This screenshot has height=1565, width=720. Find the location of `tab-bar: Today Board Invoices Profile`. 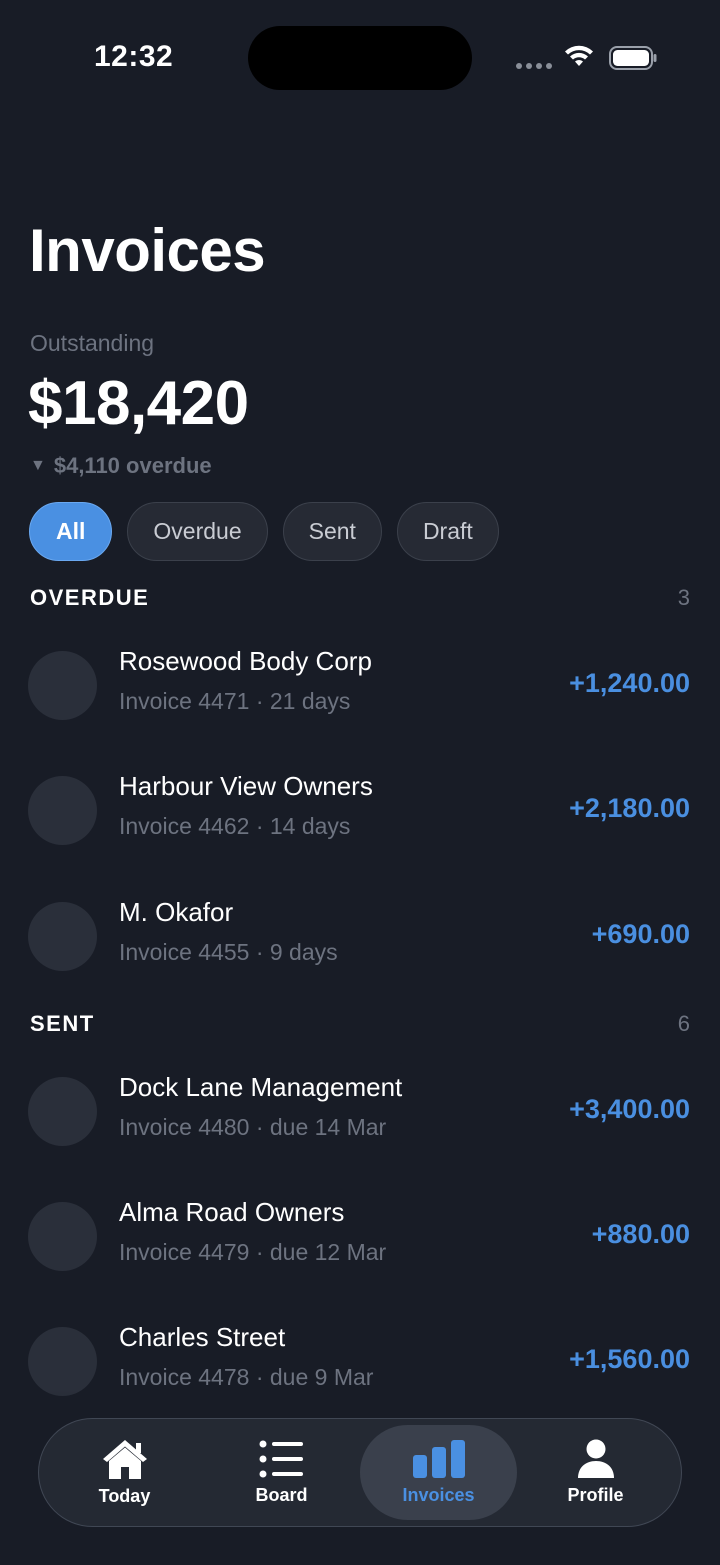

tab-bar: Today Board Invoices Profile is located at coordinates (360, 1472).